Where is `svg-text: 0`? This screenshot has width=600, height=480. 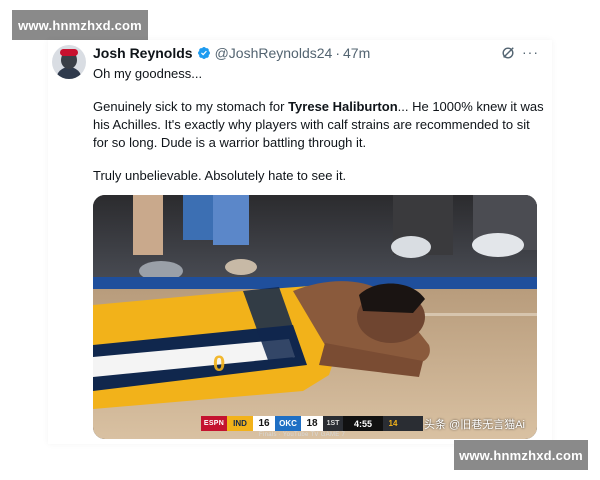 svg-text: 0 is located at coordinates (219, 363).